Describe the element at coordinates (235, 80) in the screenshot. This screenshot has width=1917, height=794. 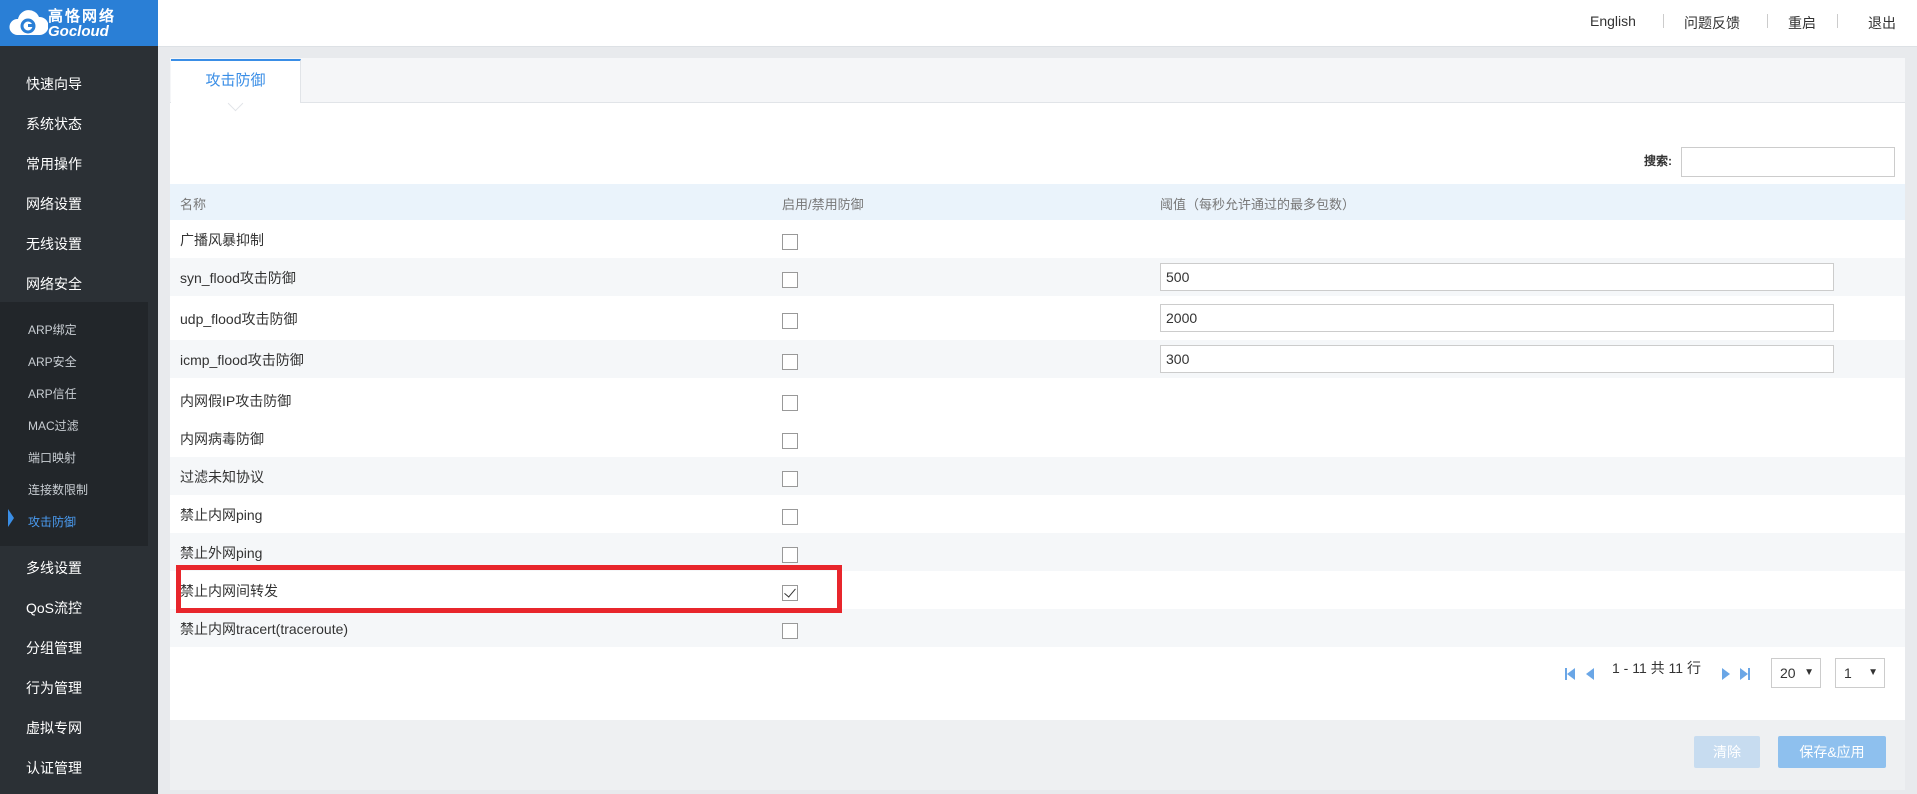
I see `tab-label: 攻击防御` at that location.